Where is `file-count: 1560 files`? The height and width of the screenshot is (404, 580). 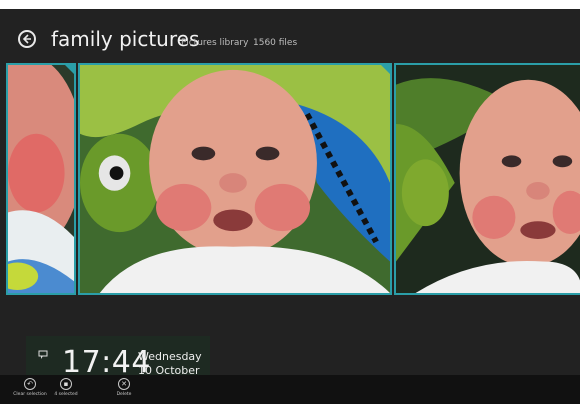 file-count: 1560 files is located at coordinates (275, 43).